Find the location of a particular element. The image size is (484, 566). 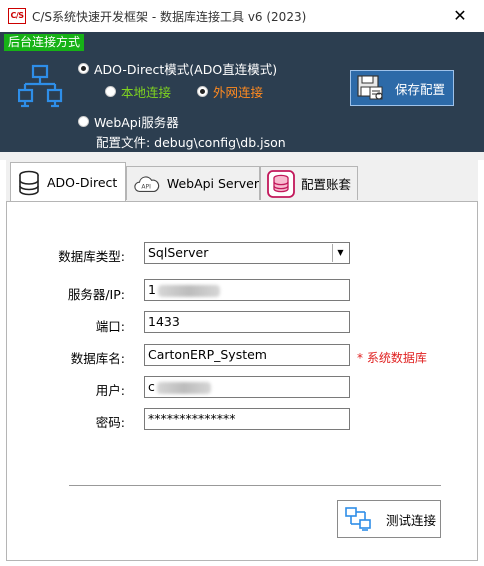

db-name-value: CartonERP_System is located at coordinates (207, 354).